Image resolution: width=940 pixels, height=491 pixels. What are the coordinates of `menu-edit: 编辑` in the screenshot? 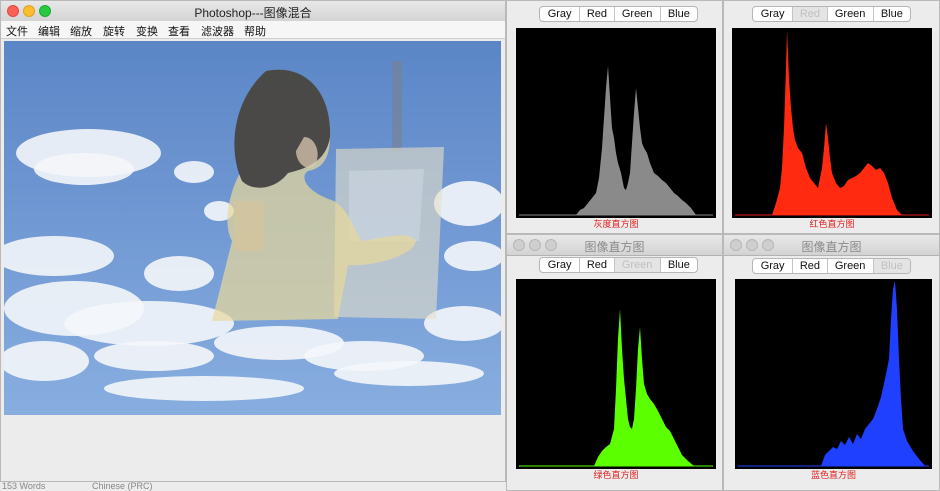 It's located at (49, 31).